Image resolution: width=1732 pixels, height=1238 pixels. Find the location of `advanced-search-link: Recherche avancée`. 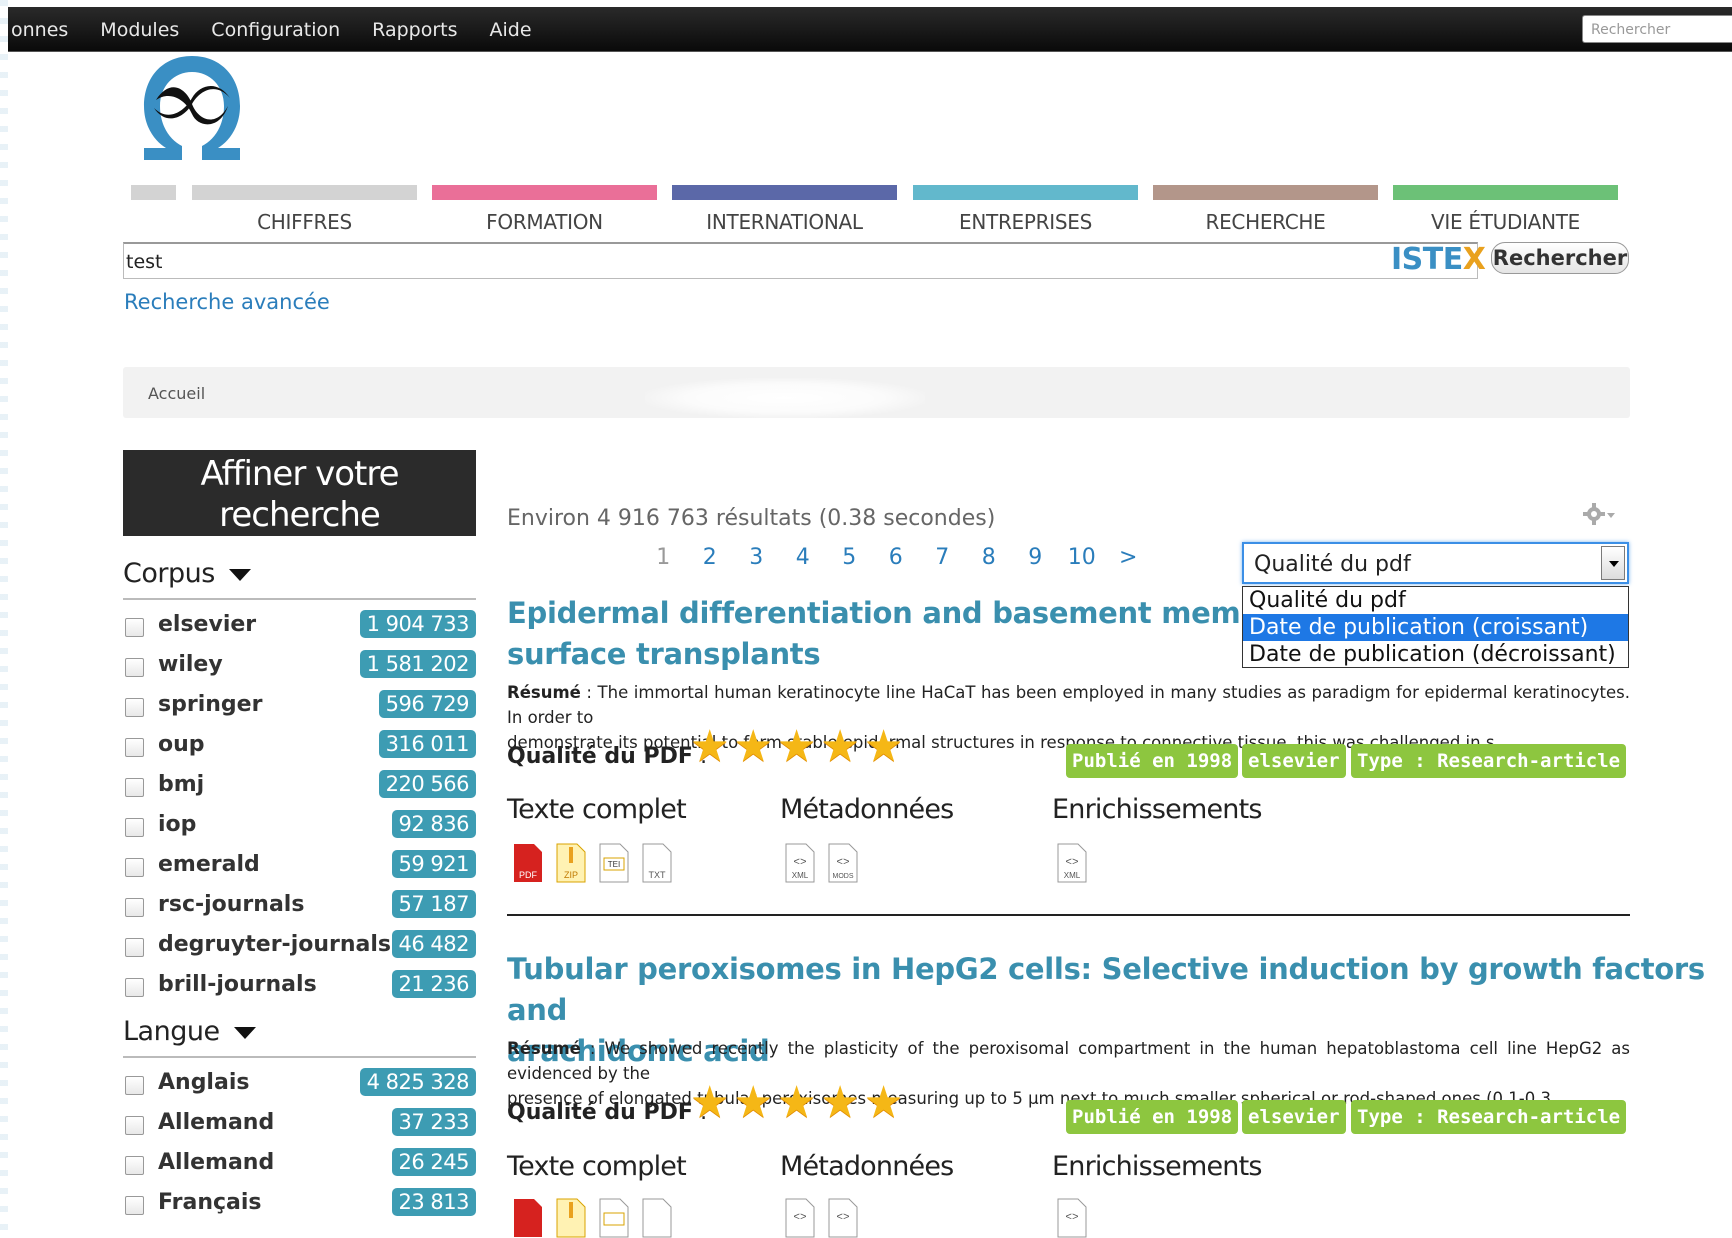

advanced-search-link: Recherche avancée is located at coordinates (227, 302).